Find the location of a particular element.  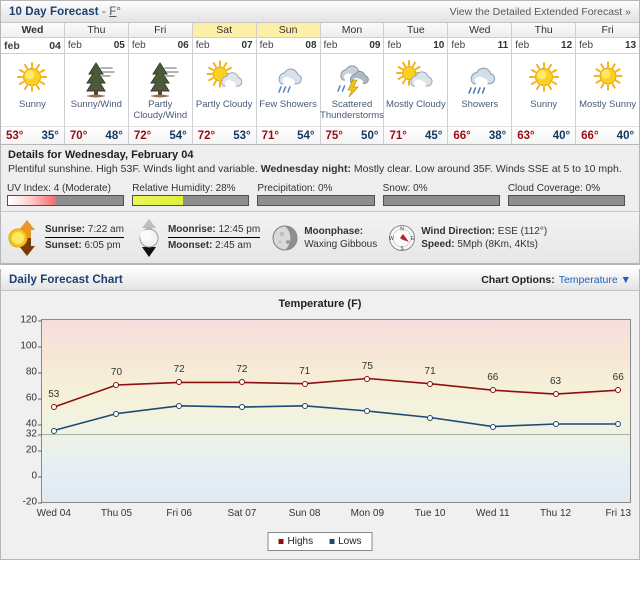

day-condition: Sunny is located at coordinates (32, 104).